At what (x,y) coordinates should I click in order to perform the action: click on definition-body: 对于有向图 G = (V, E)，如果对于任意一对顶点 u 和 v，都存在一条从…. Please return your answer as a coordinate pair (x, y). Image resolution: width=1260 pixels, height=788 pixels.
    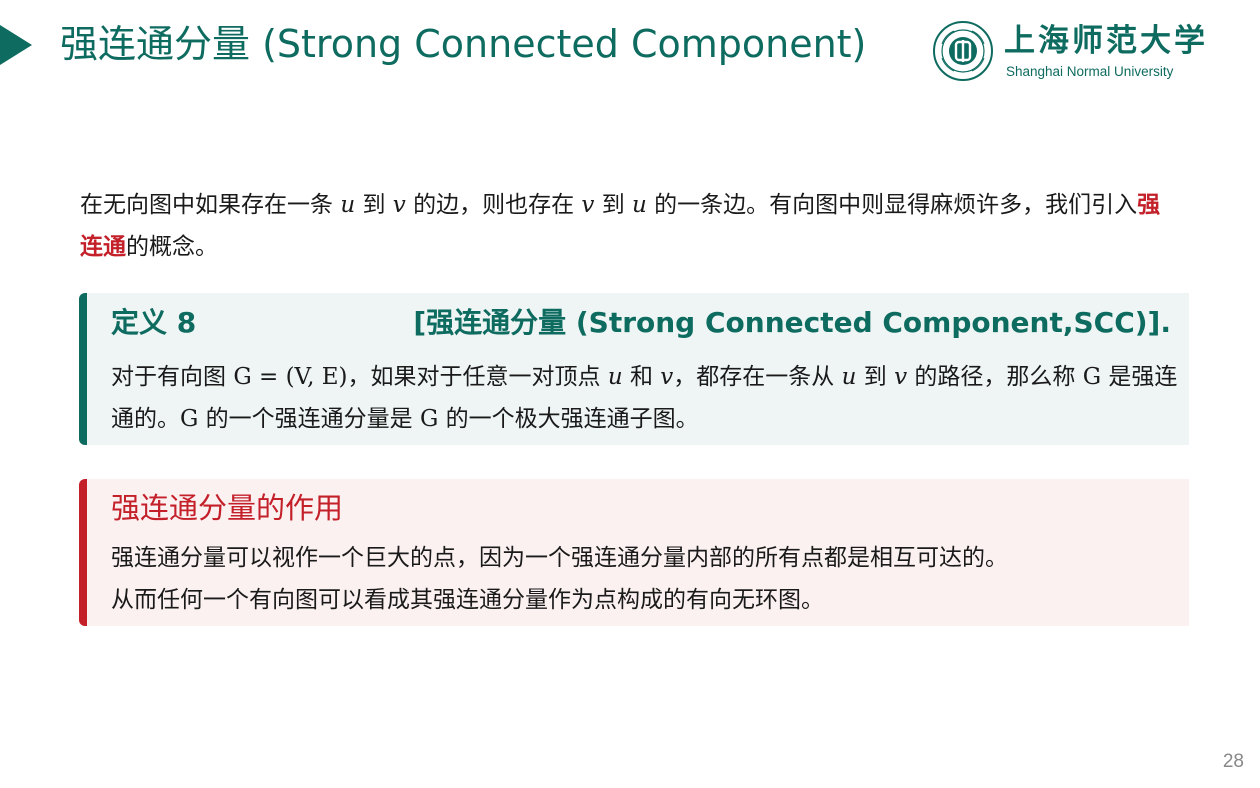
    Looking at the image, I should click on (646, 398).